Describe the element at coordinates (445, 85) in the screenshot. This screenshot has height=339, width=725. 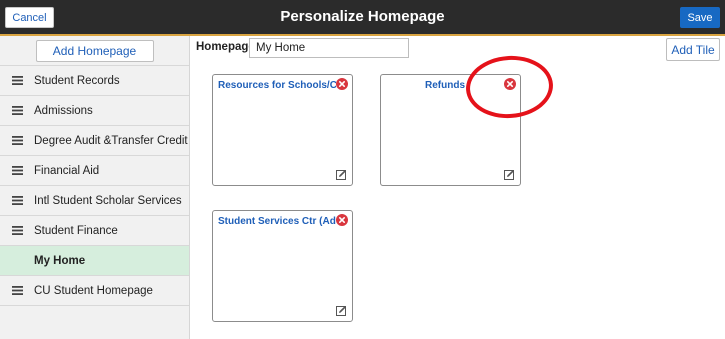
I see `tile-title: Refunds` at that location.